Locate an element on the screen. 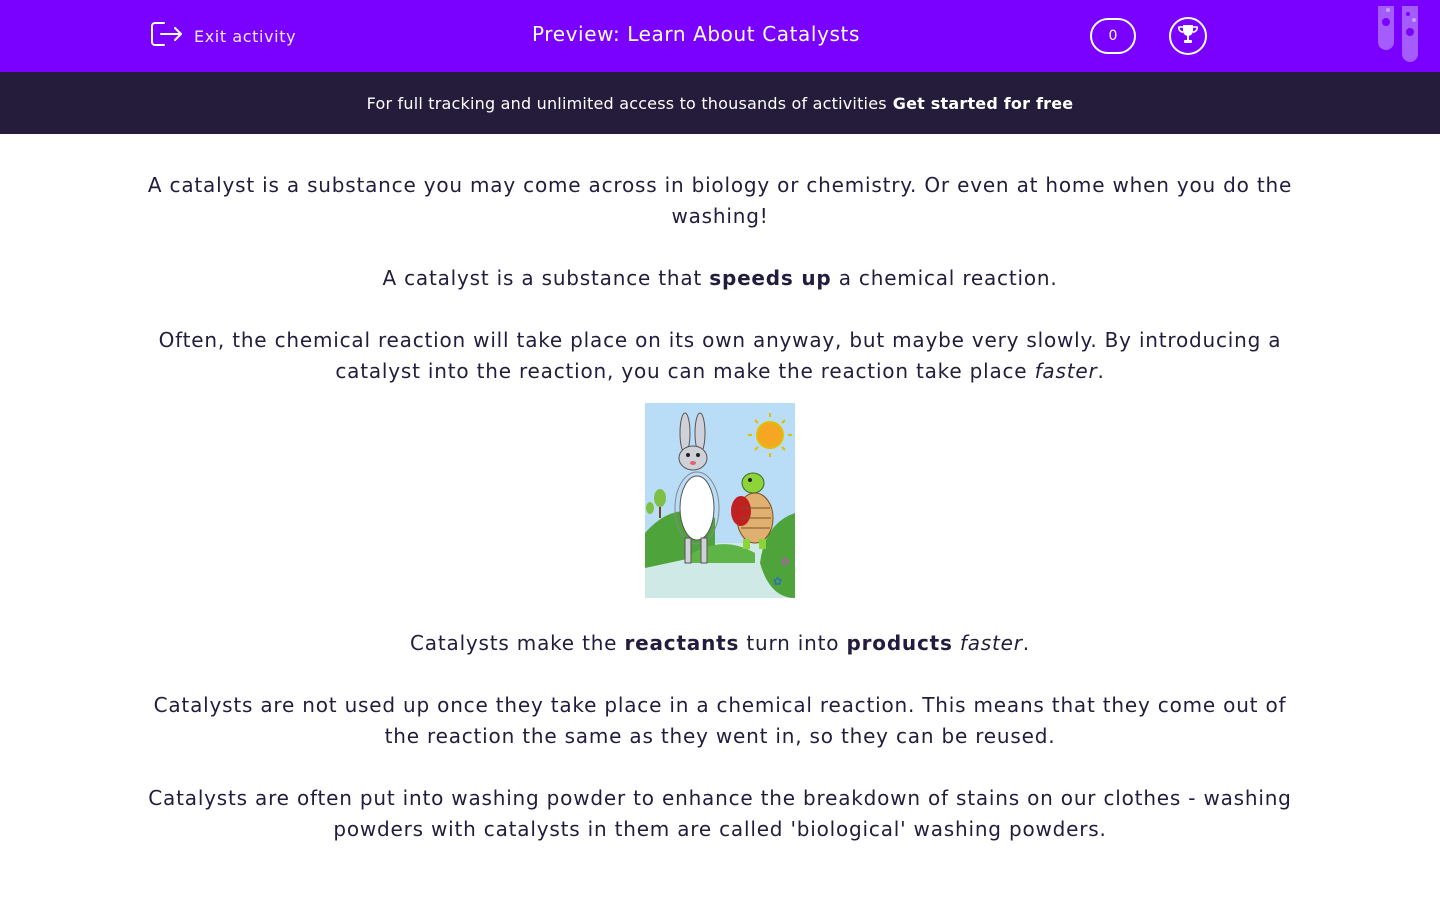 The width and height of the screenshot is (1440, 900). exit-activity-label: Exit activity is located at coordinates (245, 36).